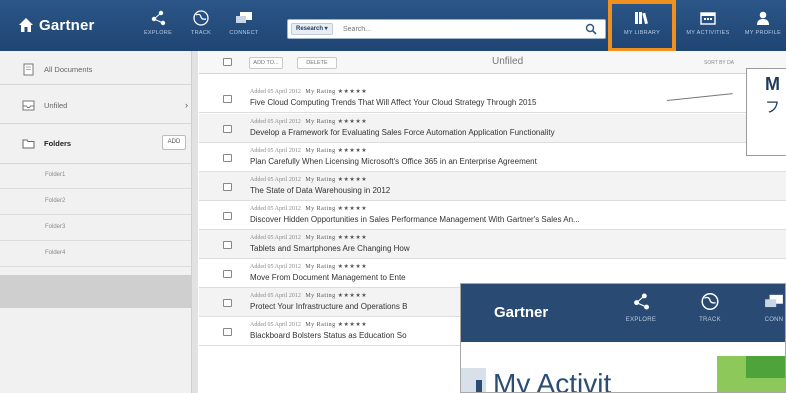 Image resolution: width=786 pixels, height=393 pixels. What do you see at coordinates (227, 62) in the screenshot?
I see `select-all-checkbox` at bounding box center [227, 62].